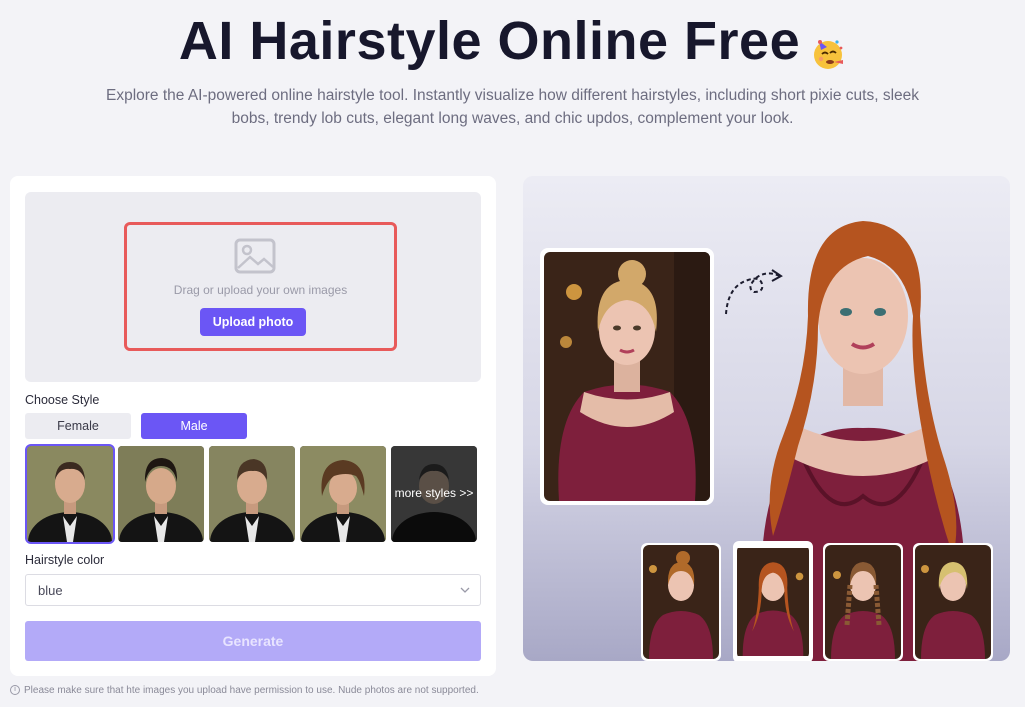  What do you see at coordinates (78, 426) in the screenshot?
I see `tab-female: Female` at bounding box center [78, 426].